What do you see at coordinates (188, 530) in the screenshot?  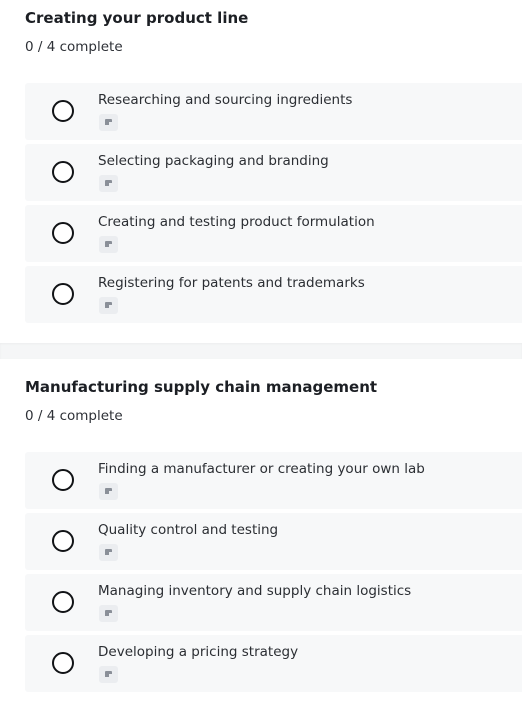 I see `task-label: Quality control and testing` at bounding box center [188, 530].